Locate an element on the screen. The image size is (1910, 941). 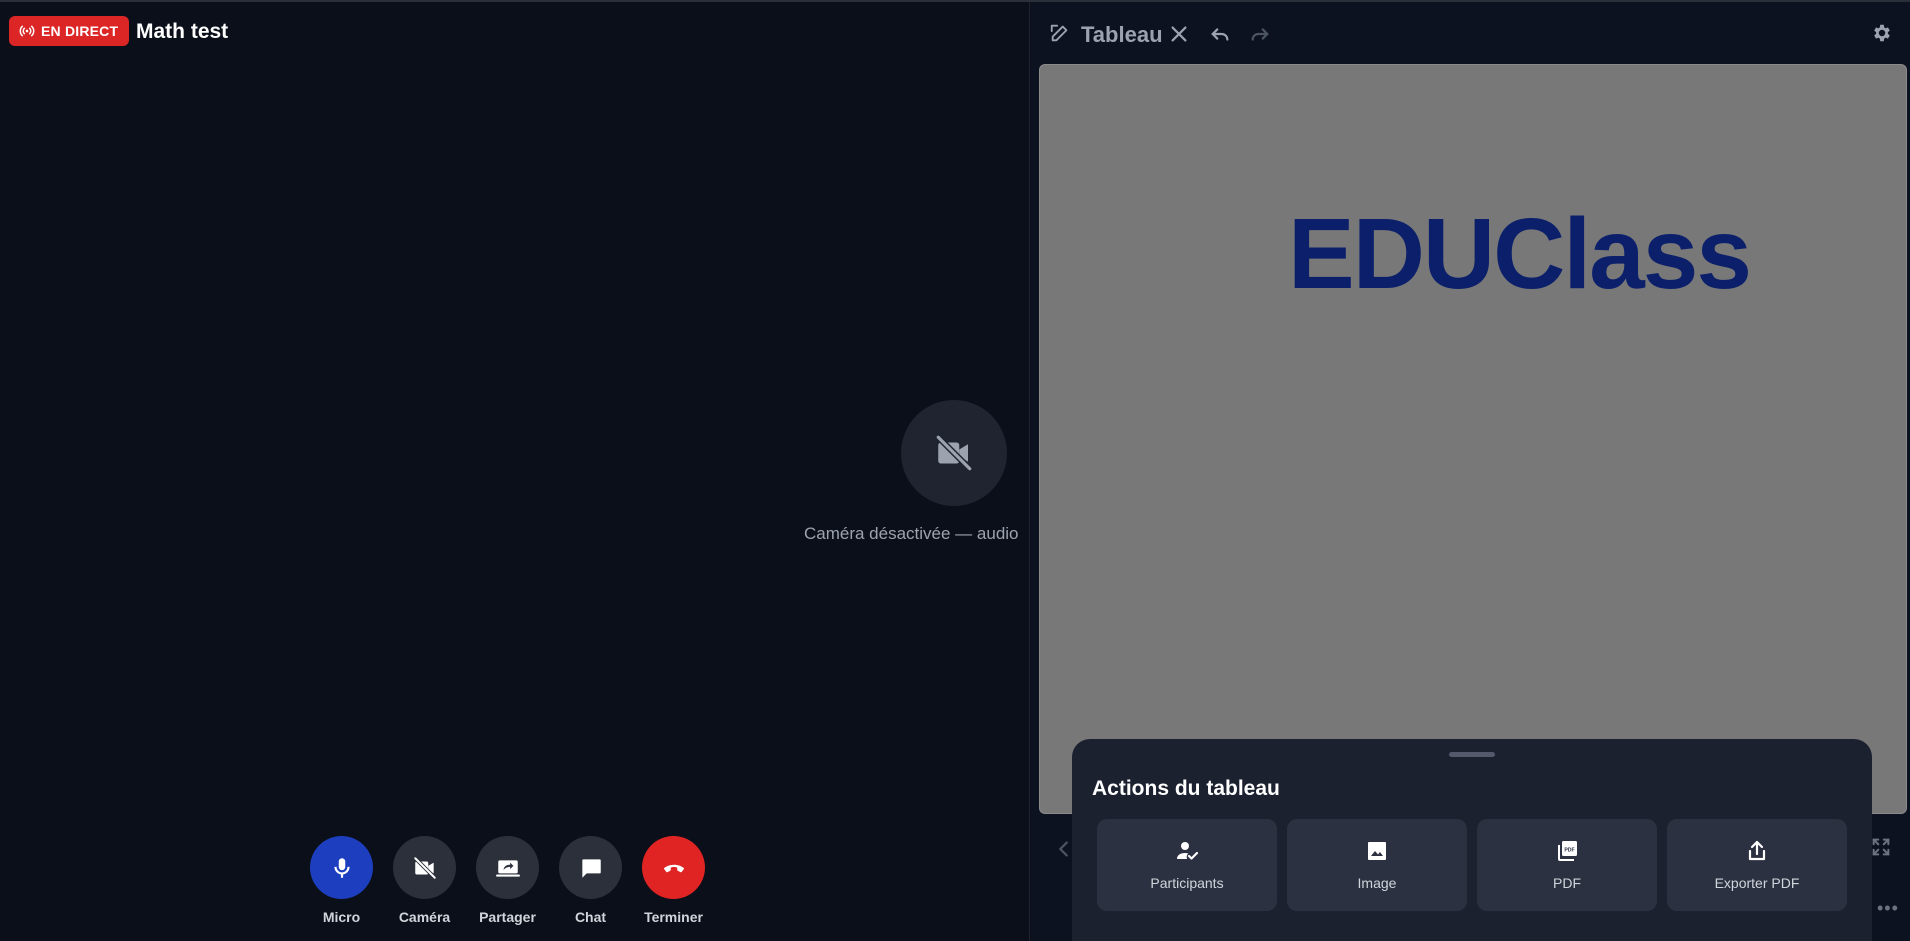
control-end: Terminer is located at coordinates (673, 880).